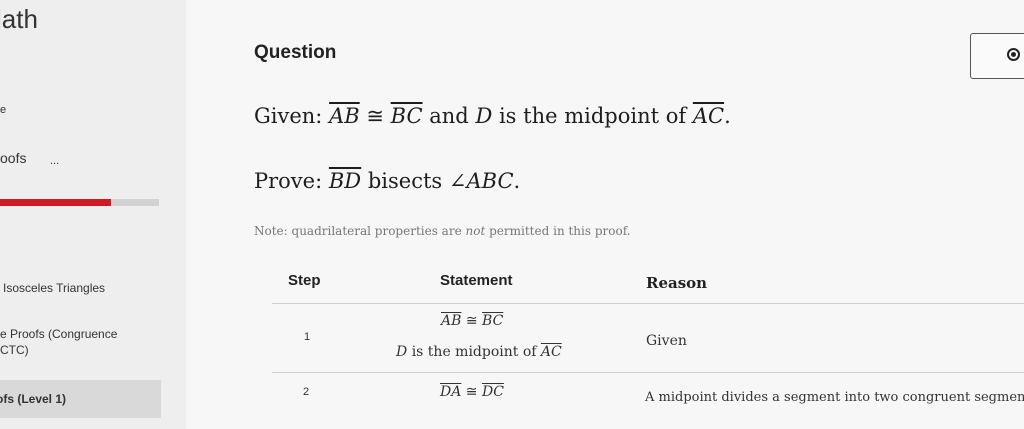  I want to click on angle-abc: ∠ABC, so click(481, 181).